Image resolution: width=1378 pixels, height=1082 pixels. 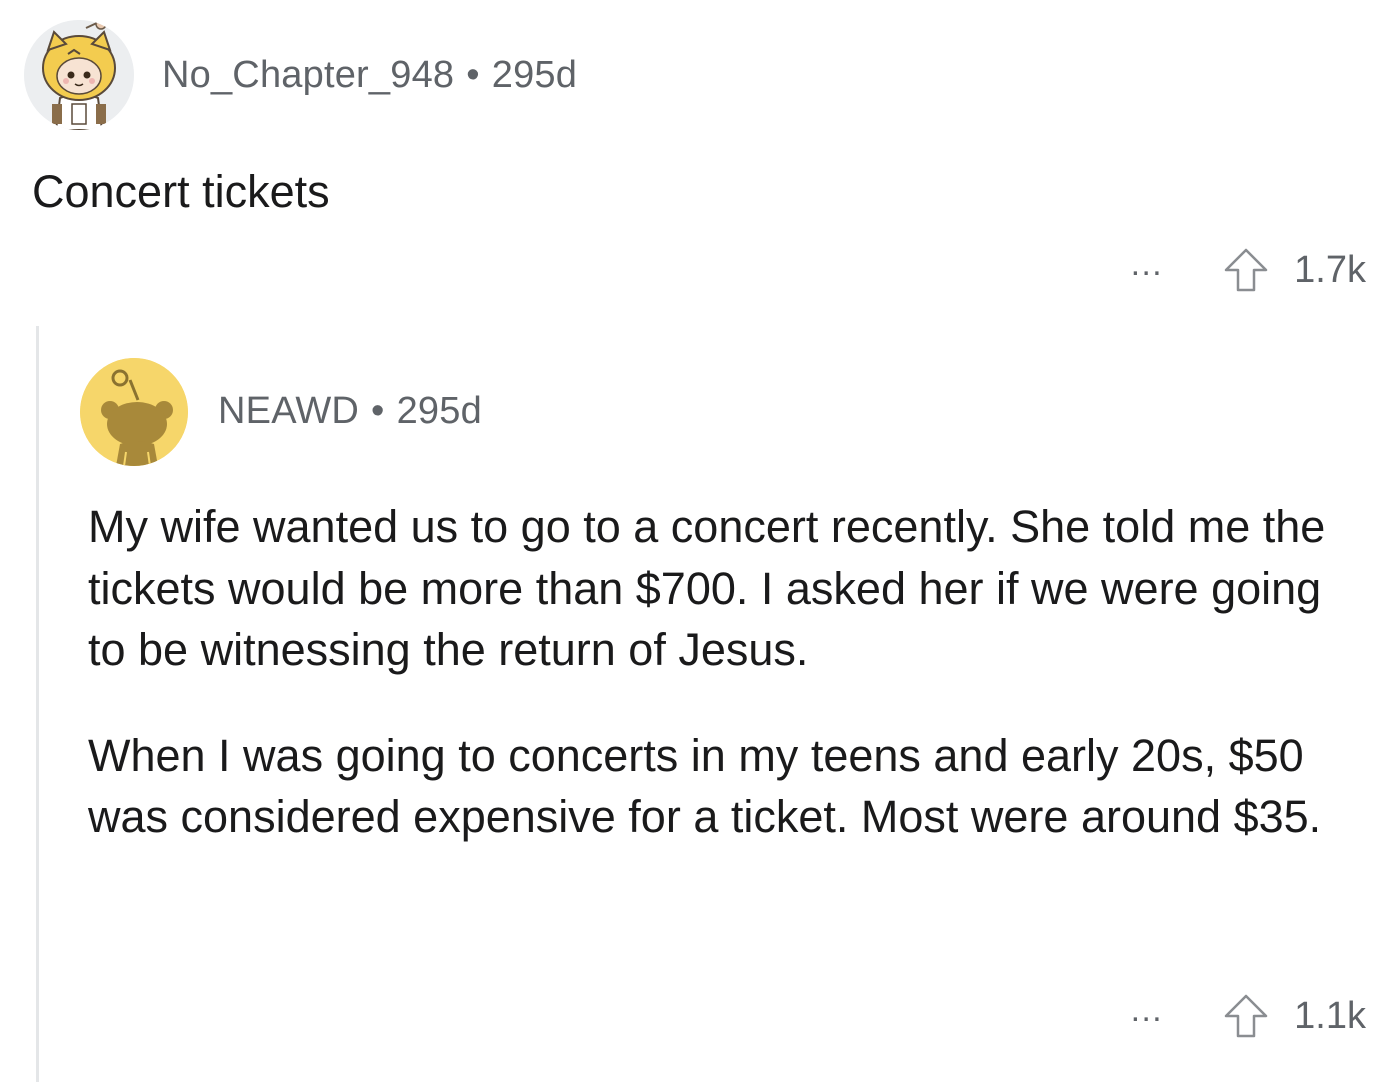 What do you see at coordinates (1330, 1015) in the screenshot?
I see `vote-score: 1.1k` at bounding box center [1330, 1015].